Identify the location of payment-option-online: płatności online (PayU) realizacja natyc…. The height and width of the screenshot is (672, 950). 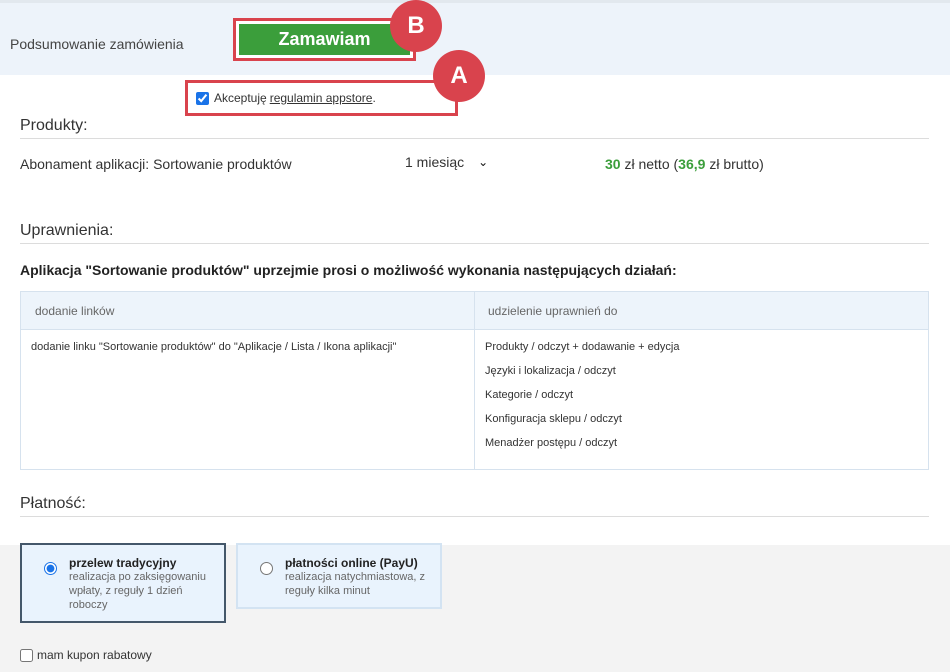
(339, 576).